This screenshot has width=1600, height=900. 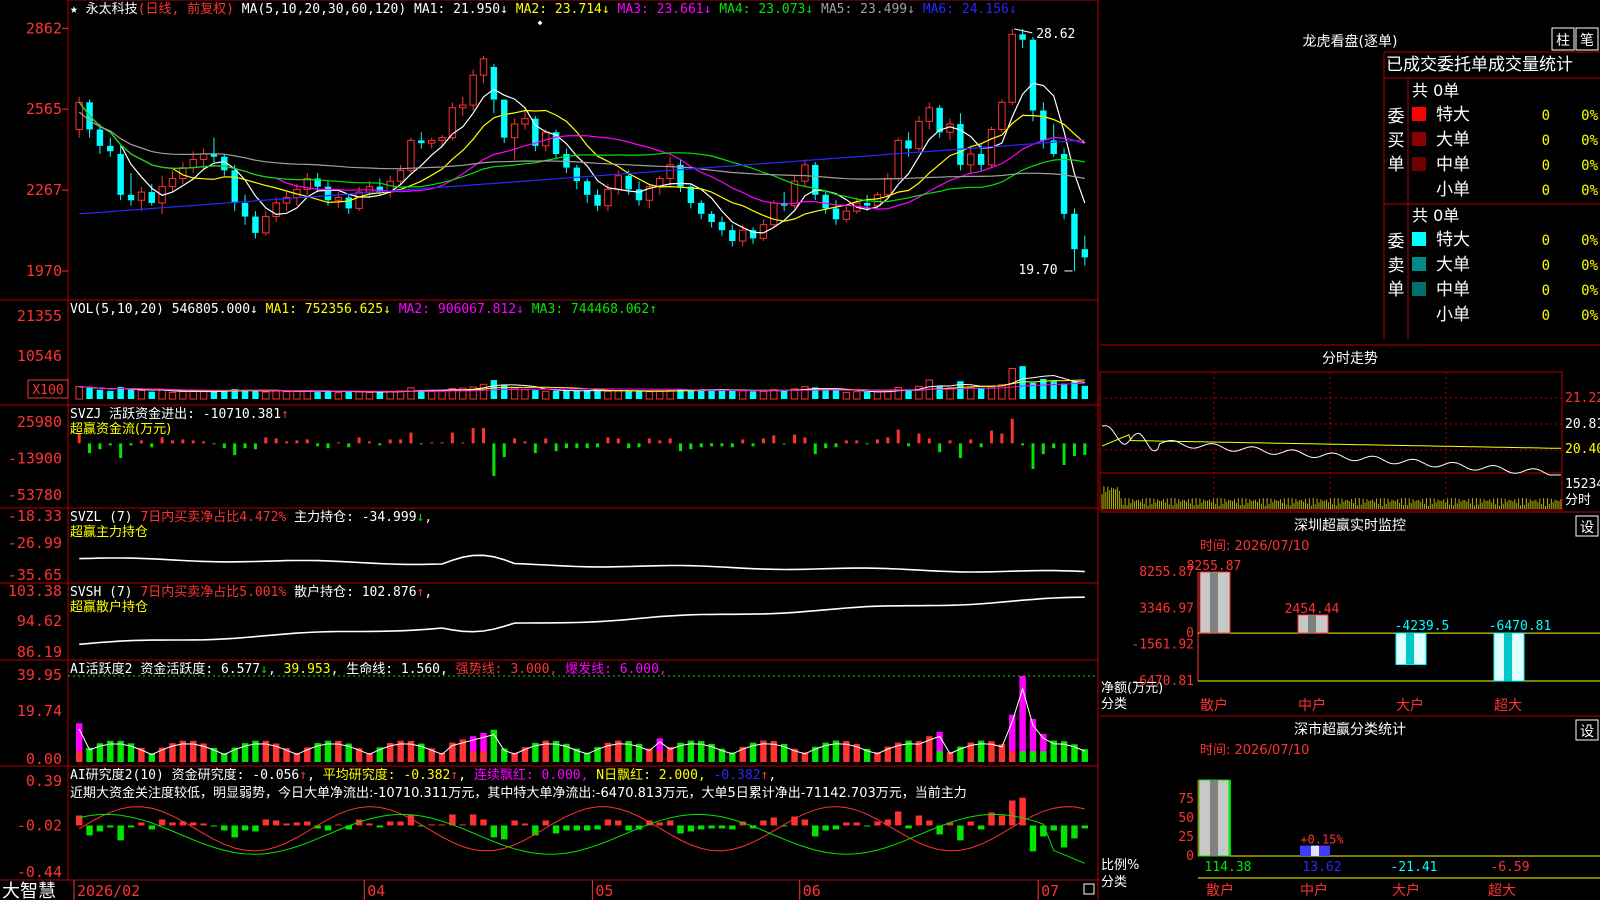 I want to click on vol-header-part: MA2: 906067.812↓, so click(x=465, y=309).